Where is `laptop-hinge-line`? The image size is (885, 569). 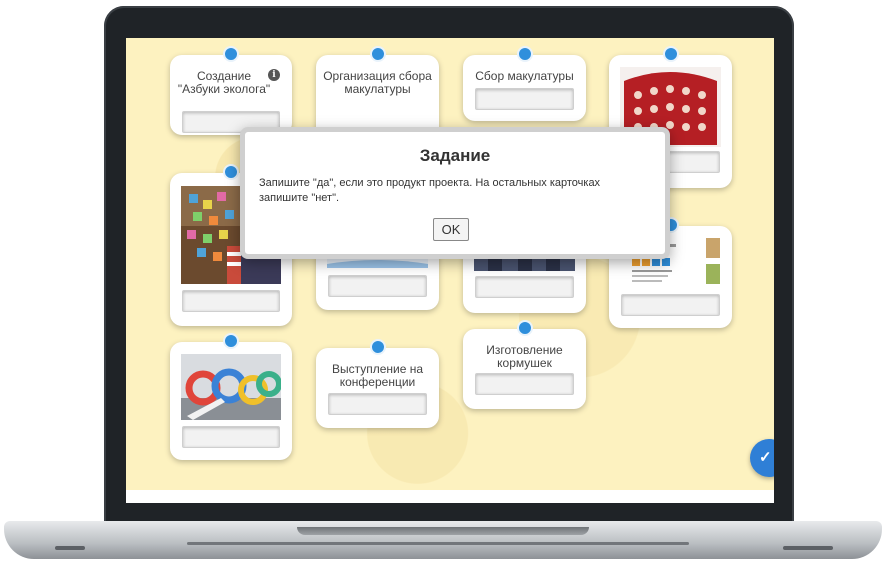 laptop-hinge-line is located at coordinates (438, 543).